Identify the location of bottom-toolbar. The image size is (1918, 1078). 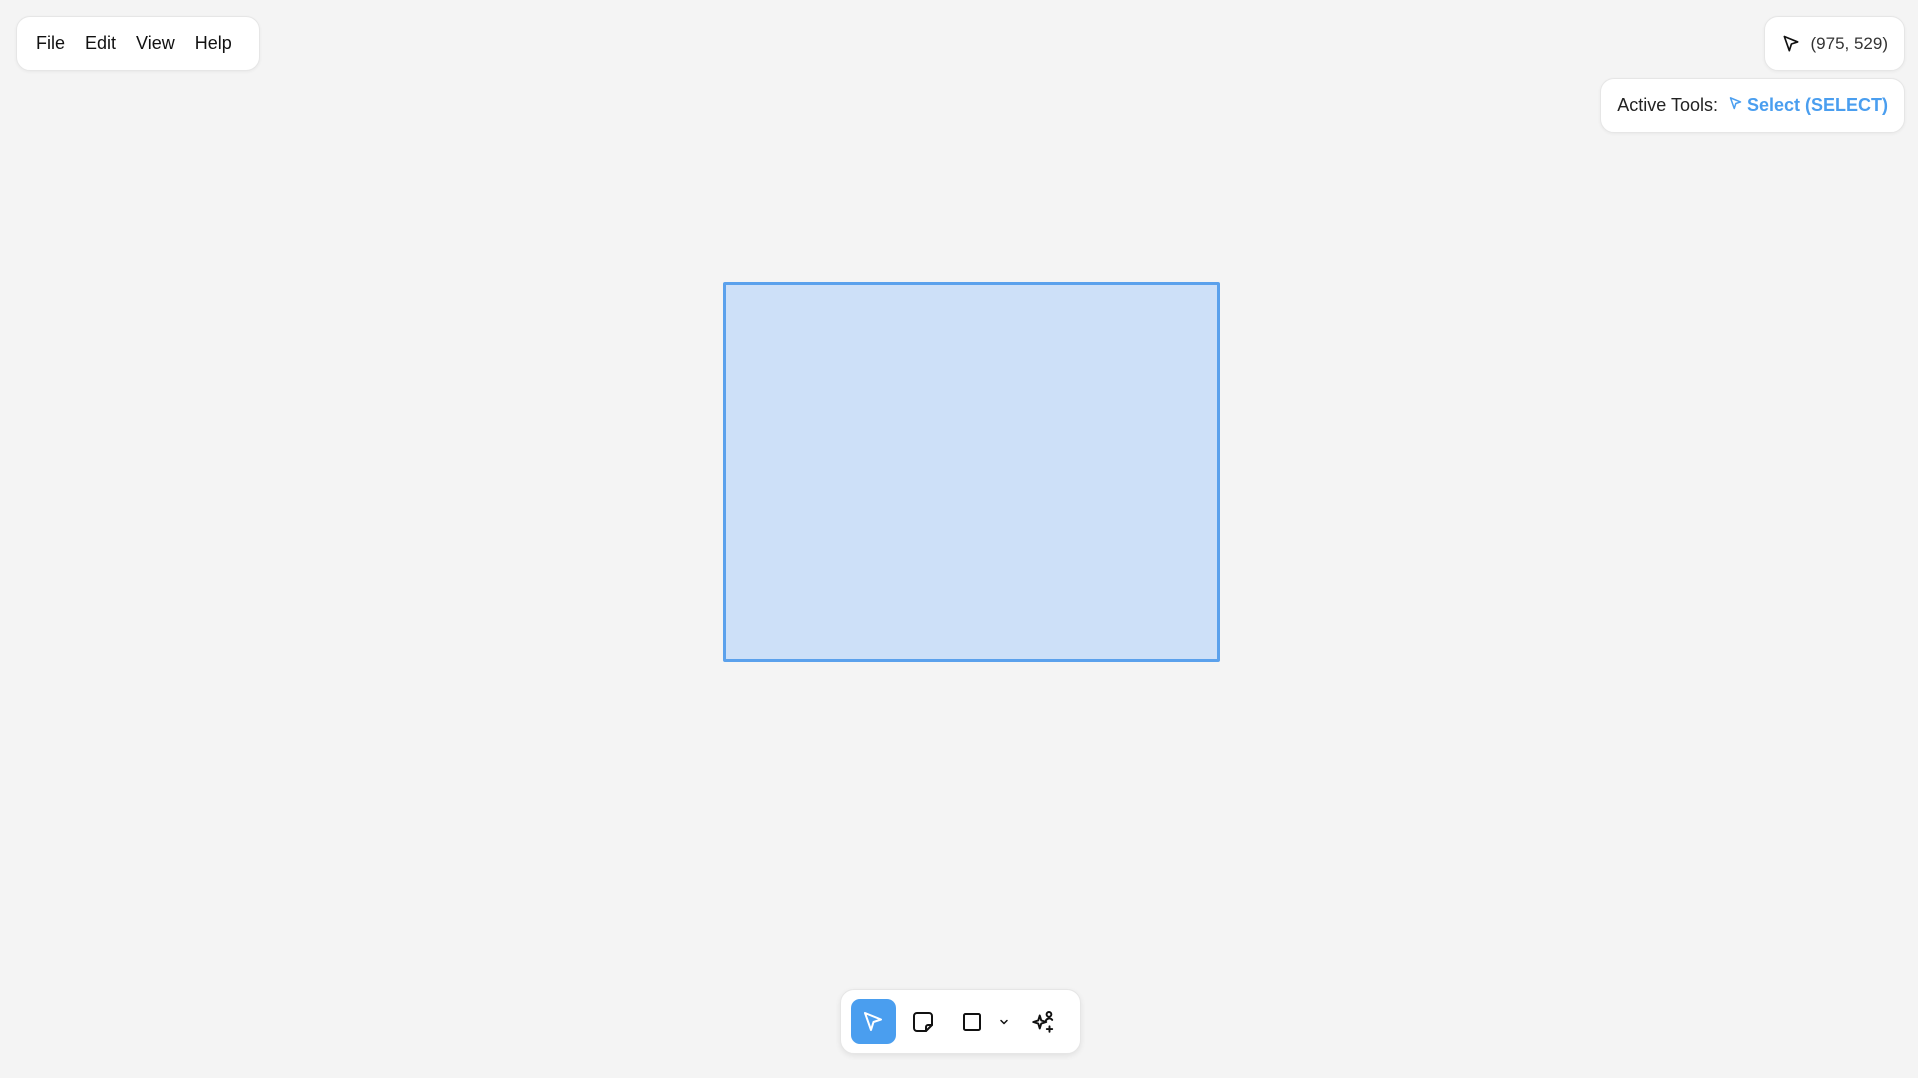
(960, 1021).